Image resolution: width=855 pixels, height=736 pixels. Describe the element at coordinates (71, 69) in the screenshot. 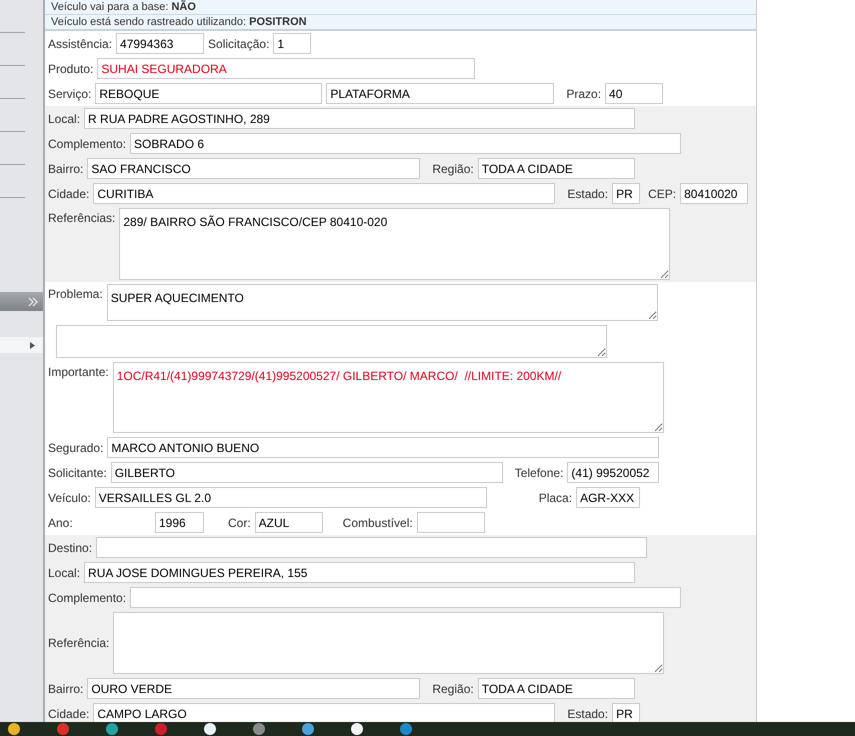

I see `field-label: Produto:` at that location.